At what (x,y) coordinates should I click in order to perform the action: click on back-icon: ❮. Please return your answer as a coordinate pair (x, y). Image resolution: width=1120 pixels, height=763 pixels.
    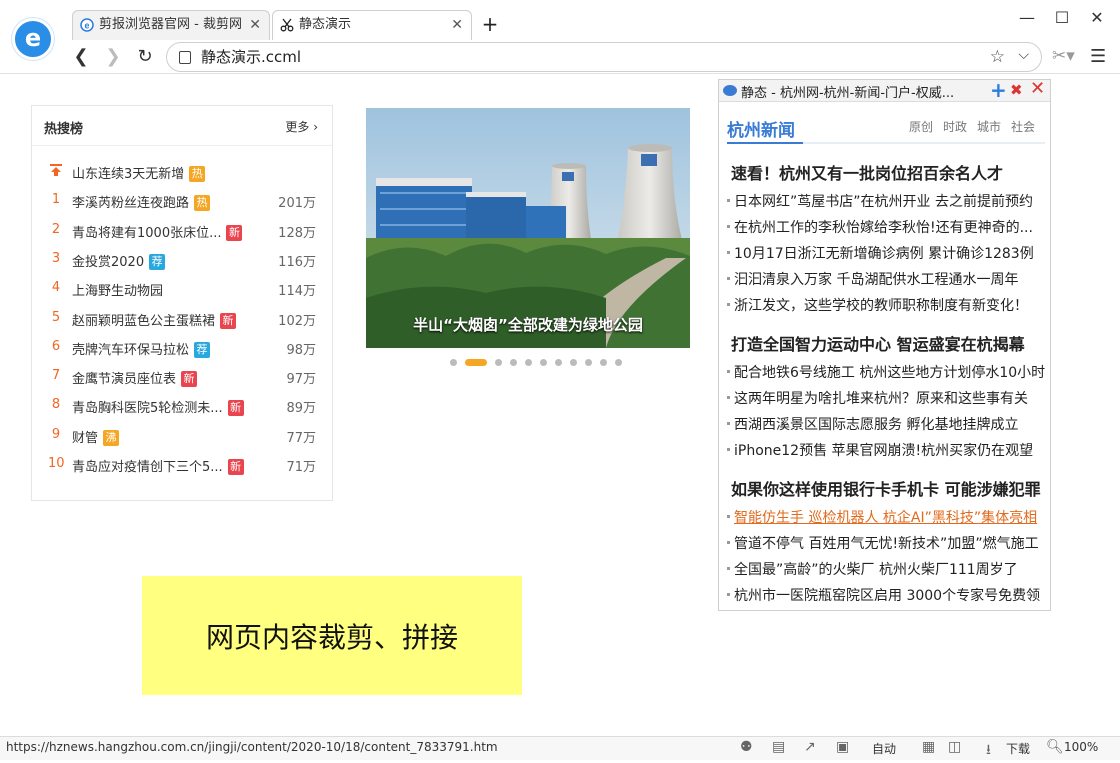
    Looking at the image, I should click on (81, 57).